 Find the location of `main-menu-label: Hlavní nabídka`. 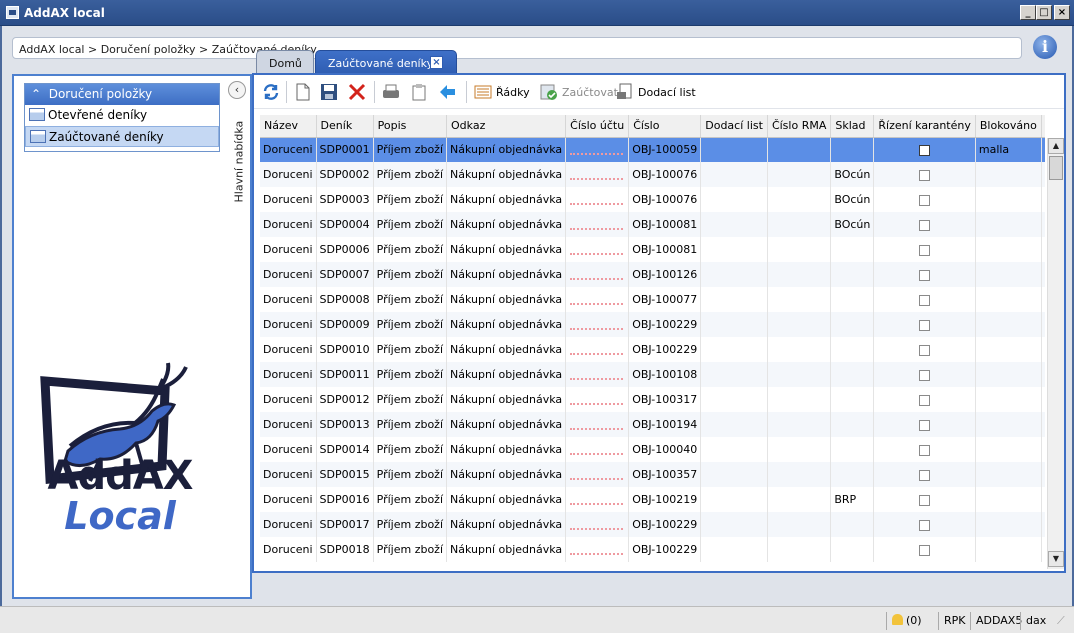

main-menu-label: Hlavní nabídka is located at coordinates (237, 156).